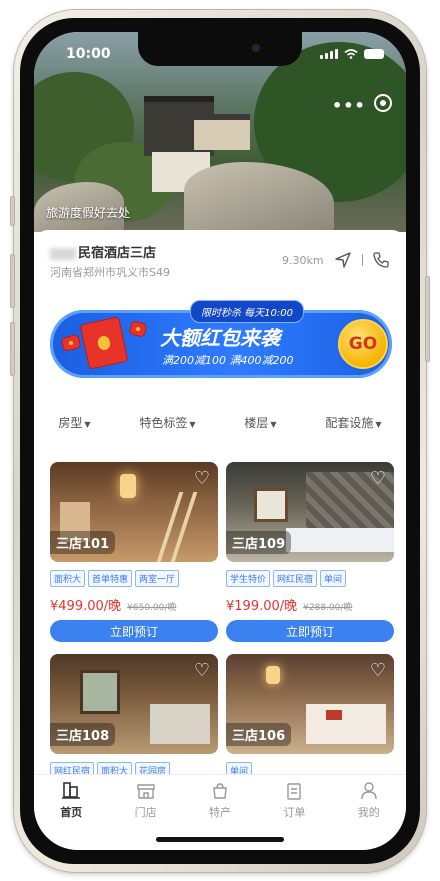  I want to click on go-button: GO, so click(363, 344).